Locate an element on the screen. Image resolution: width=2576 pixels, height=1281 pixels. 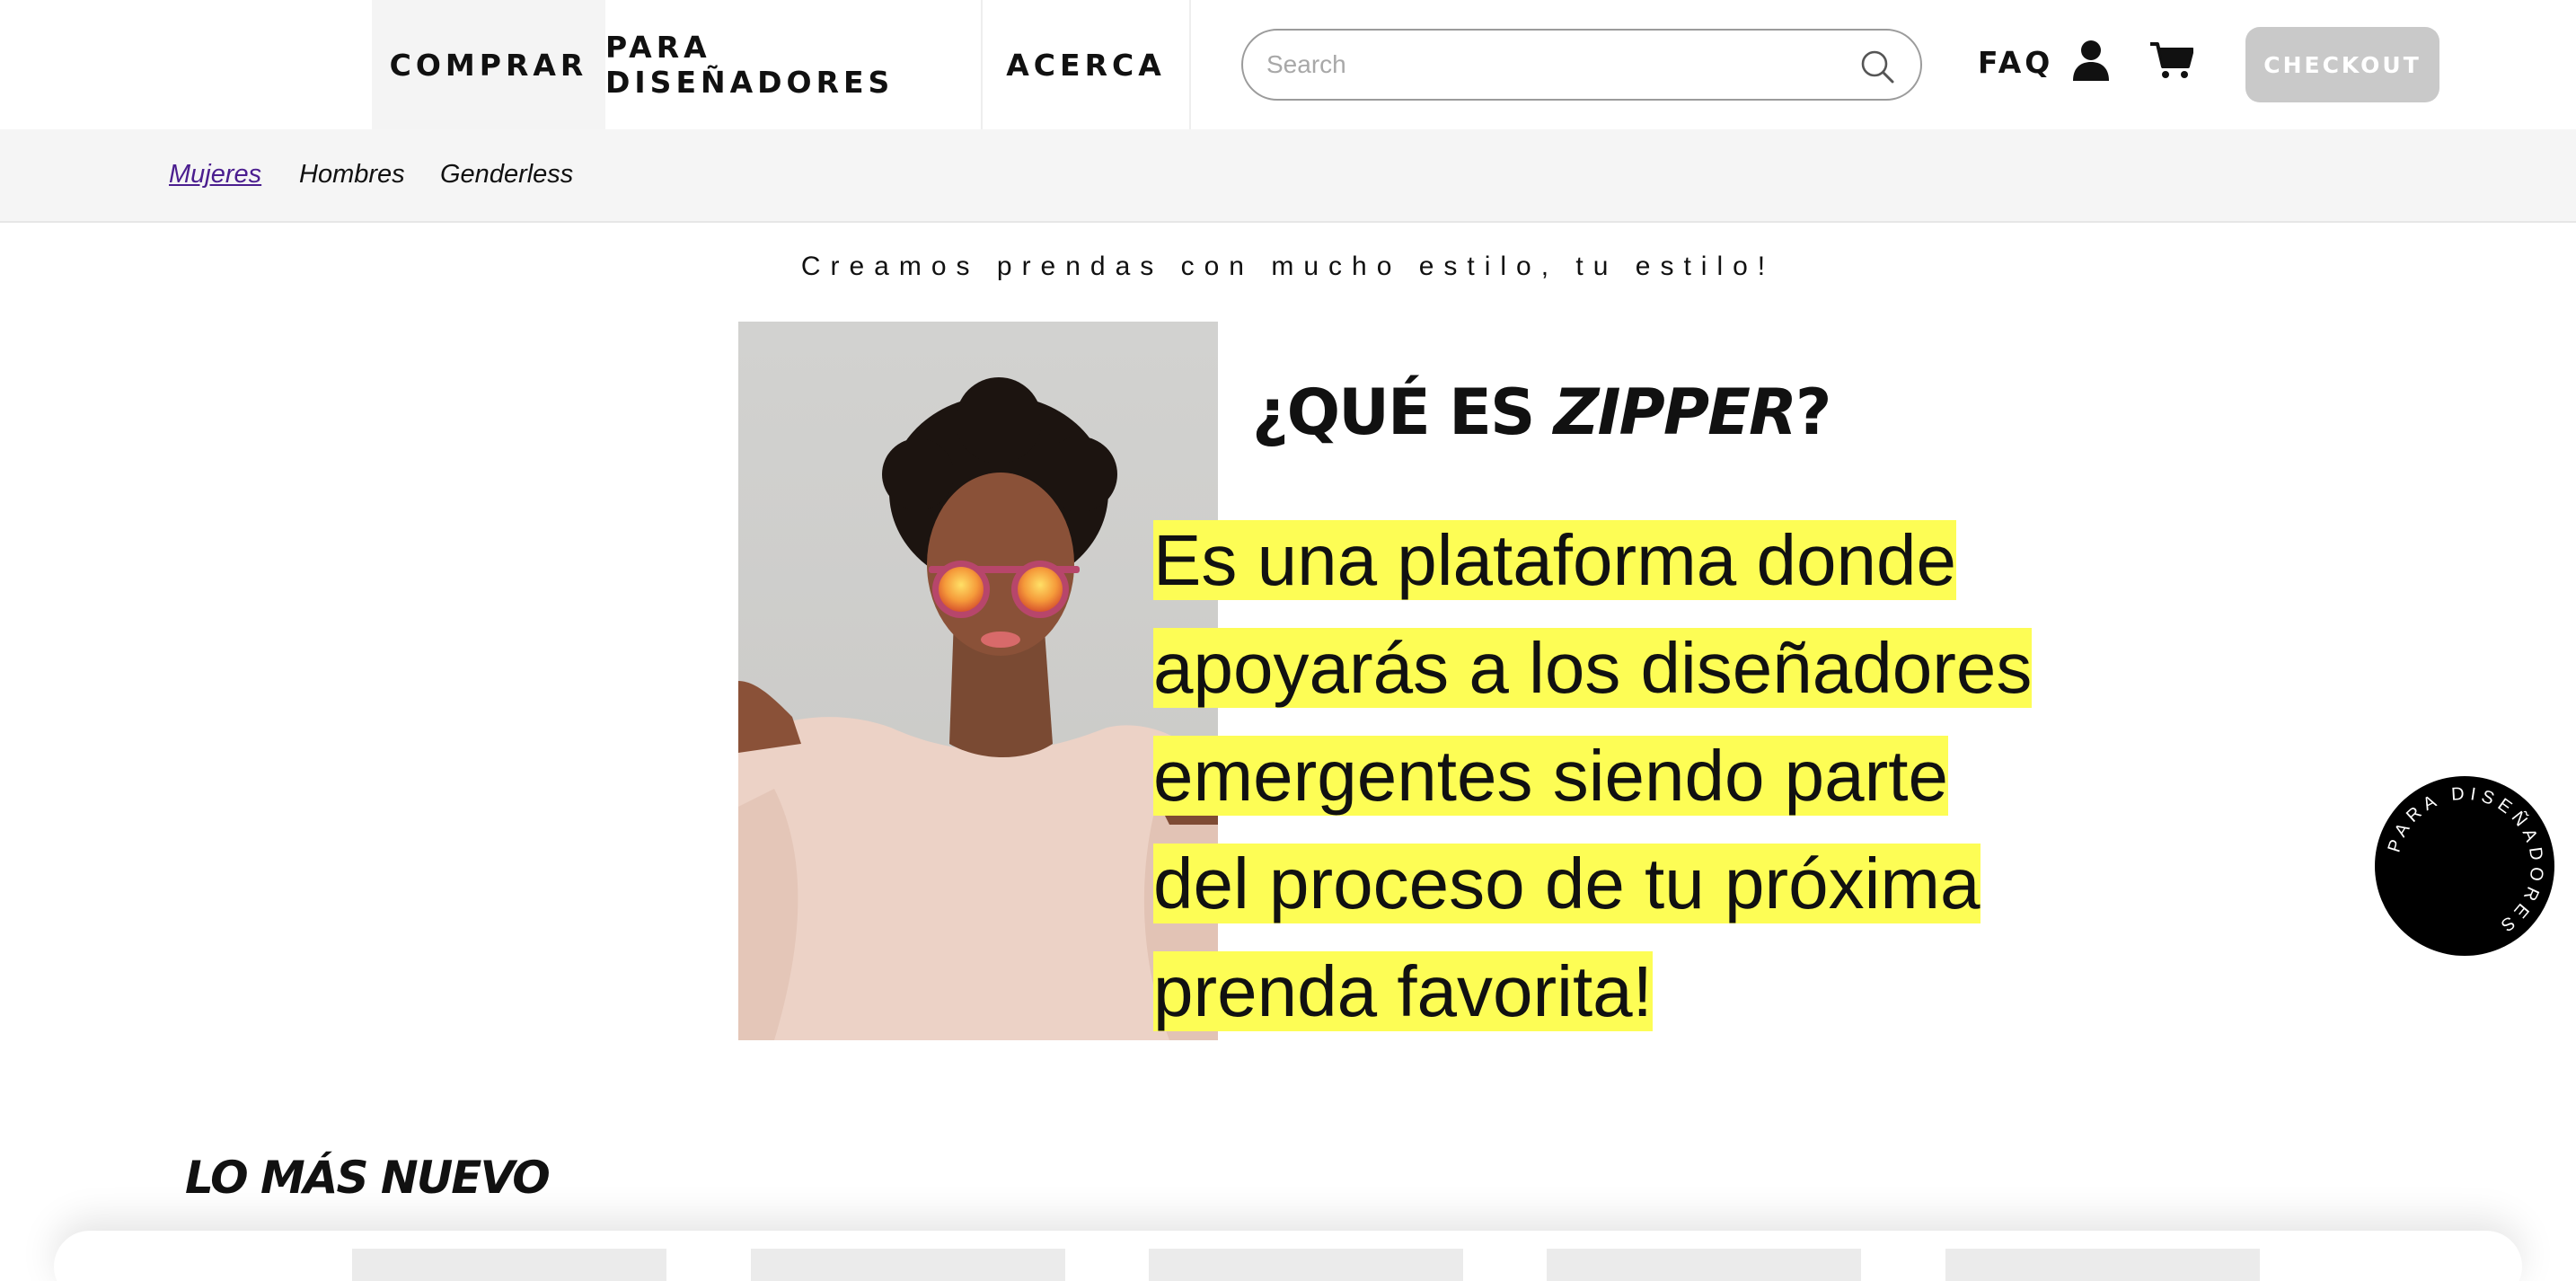
hero-title: ¿QUÉ ES ZIPPER? is located at coordinates (1541, 412).